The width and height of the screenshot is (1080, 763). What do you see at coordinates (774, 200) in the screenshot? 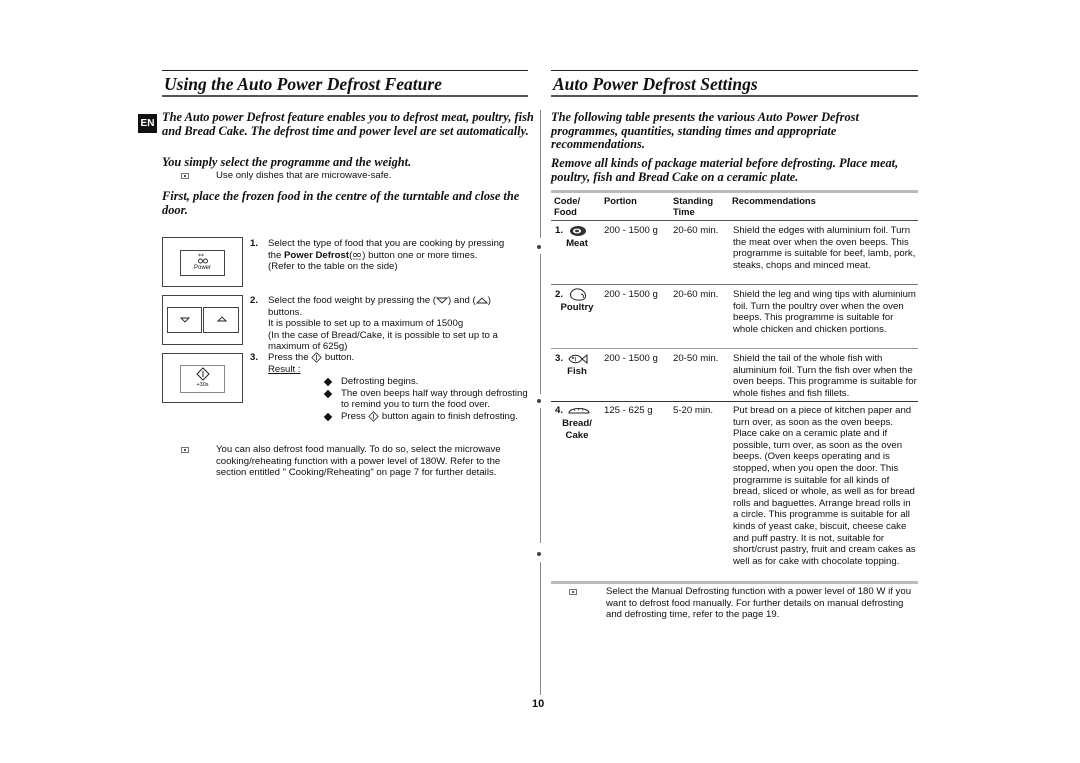
I see `header-recommendations: Recommendations` at bounding box center [774, 200].